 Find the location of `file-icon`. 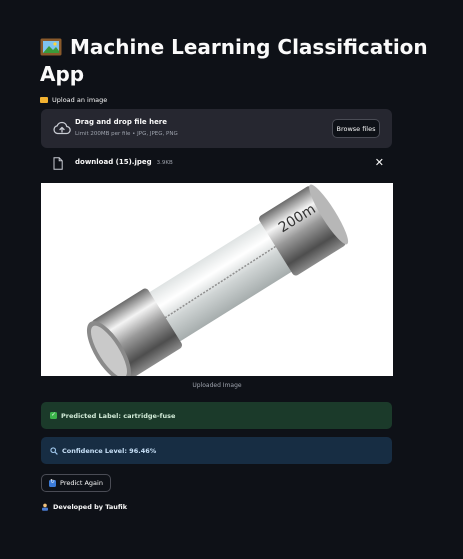

file-icon is located at coordinates (58, 163).